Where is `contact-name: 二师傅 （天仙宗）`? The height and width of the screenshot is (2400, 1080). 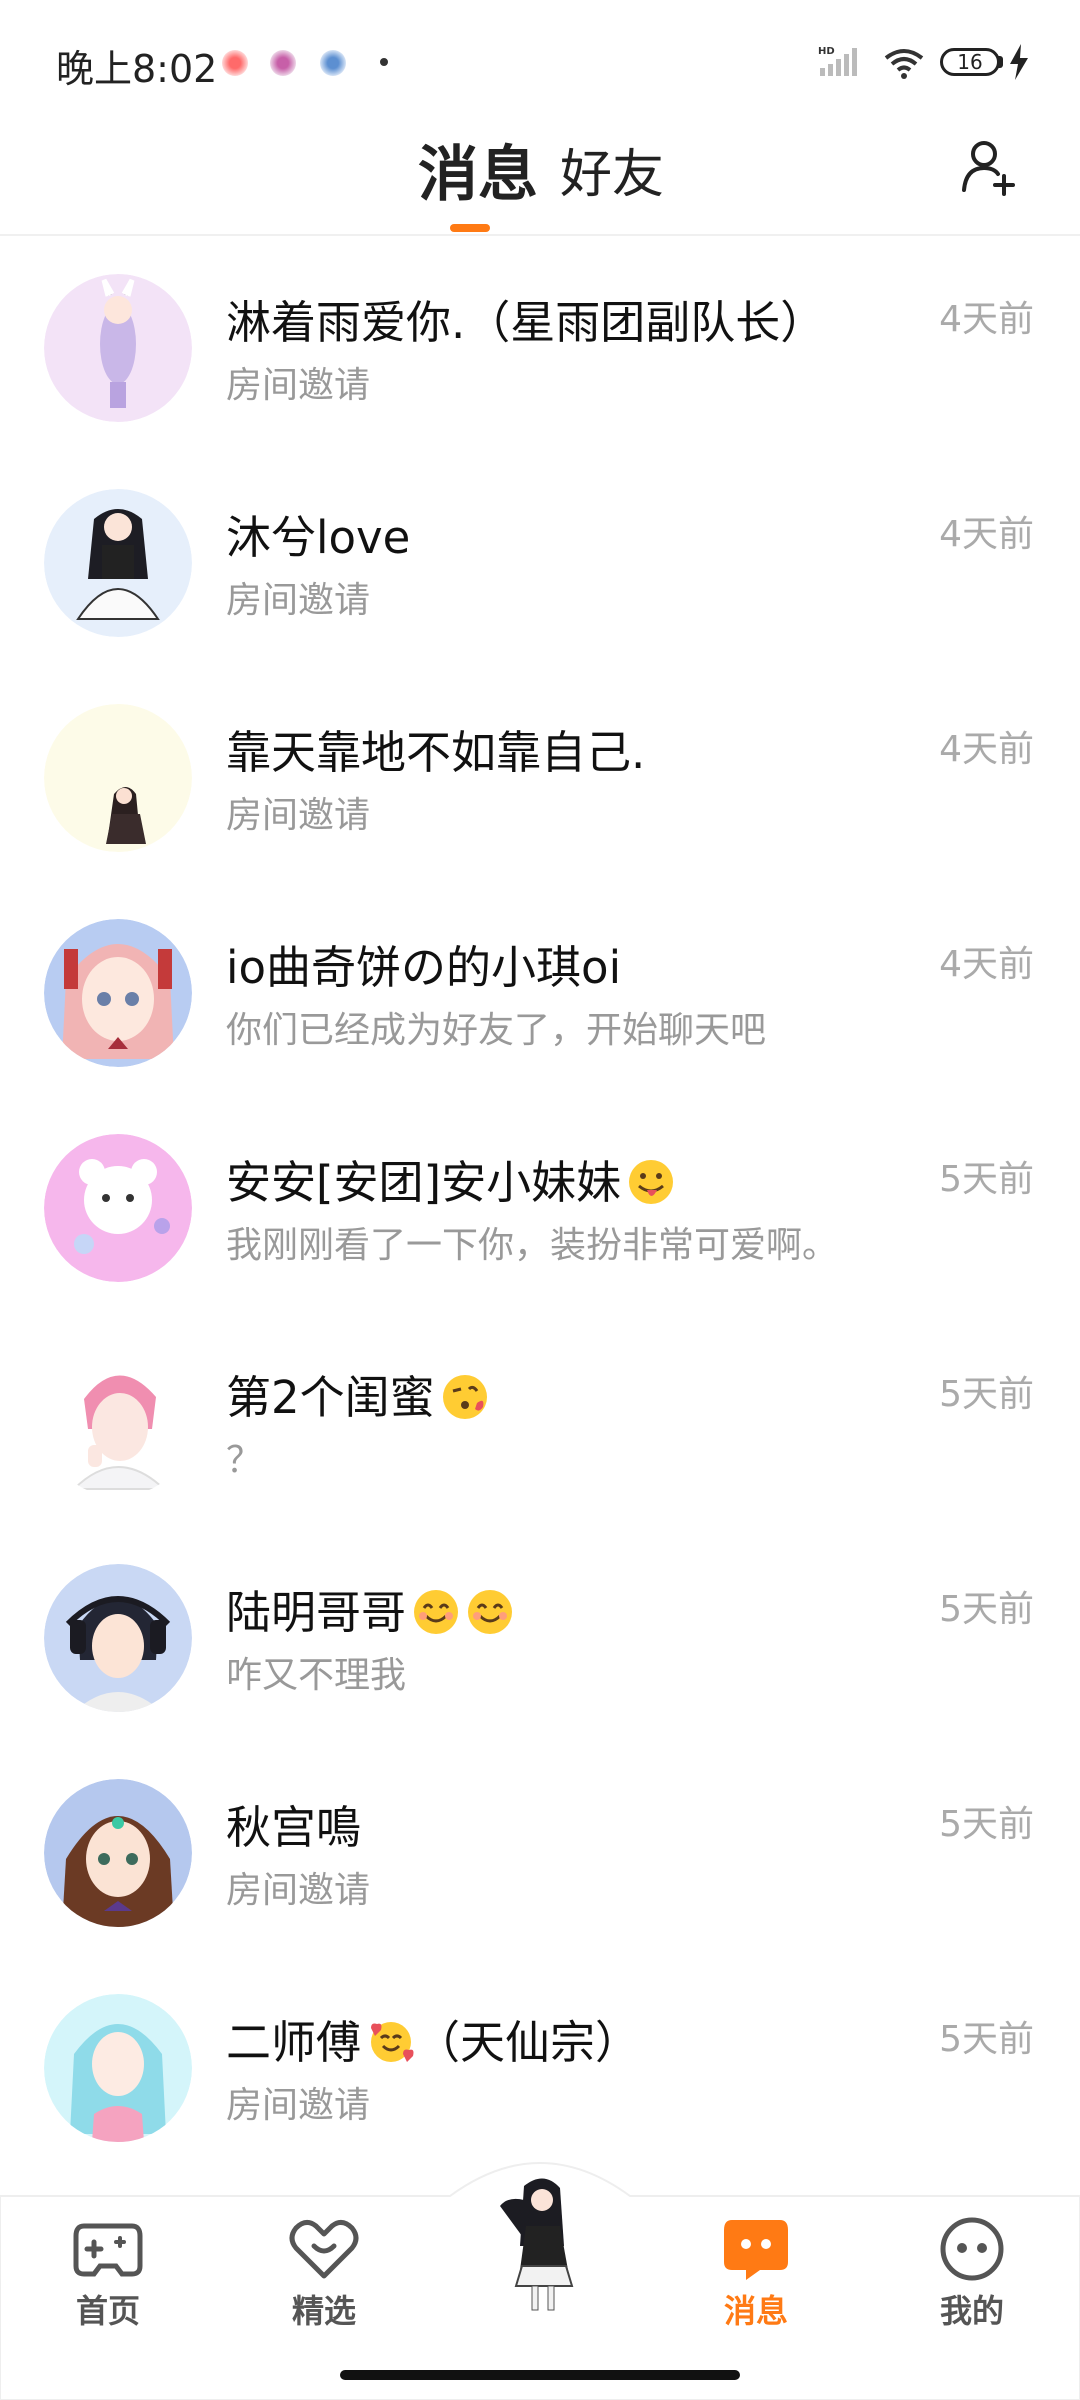 contact-name: 二师傅 （天仙宗） is located at coordinates (433, 2038).